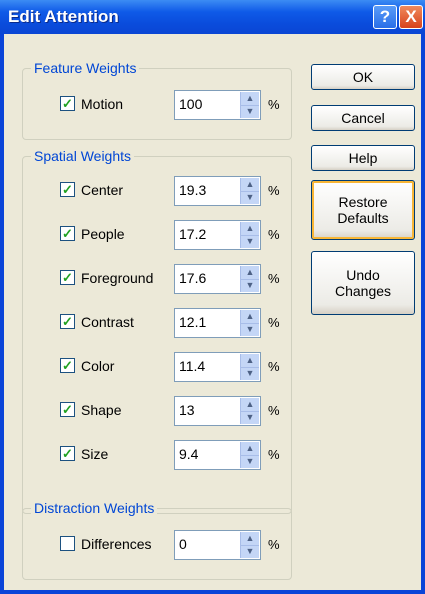 This screenshot has width=425, height=594. Describe the element at coordinates (67, 277) in the screenshot. I see `foreground-checkbox: ✓` at that location.